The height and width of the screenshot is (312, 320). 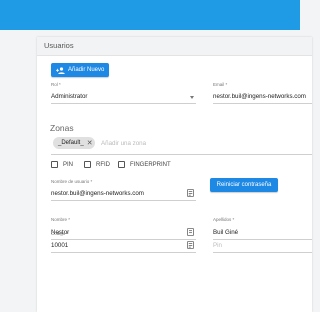 What do you see at coordinates (123, 143) in the screenshot?
I see `add-zone-input: Añadir una zona` at bounding box center [123, 143].